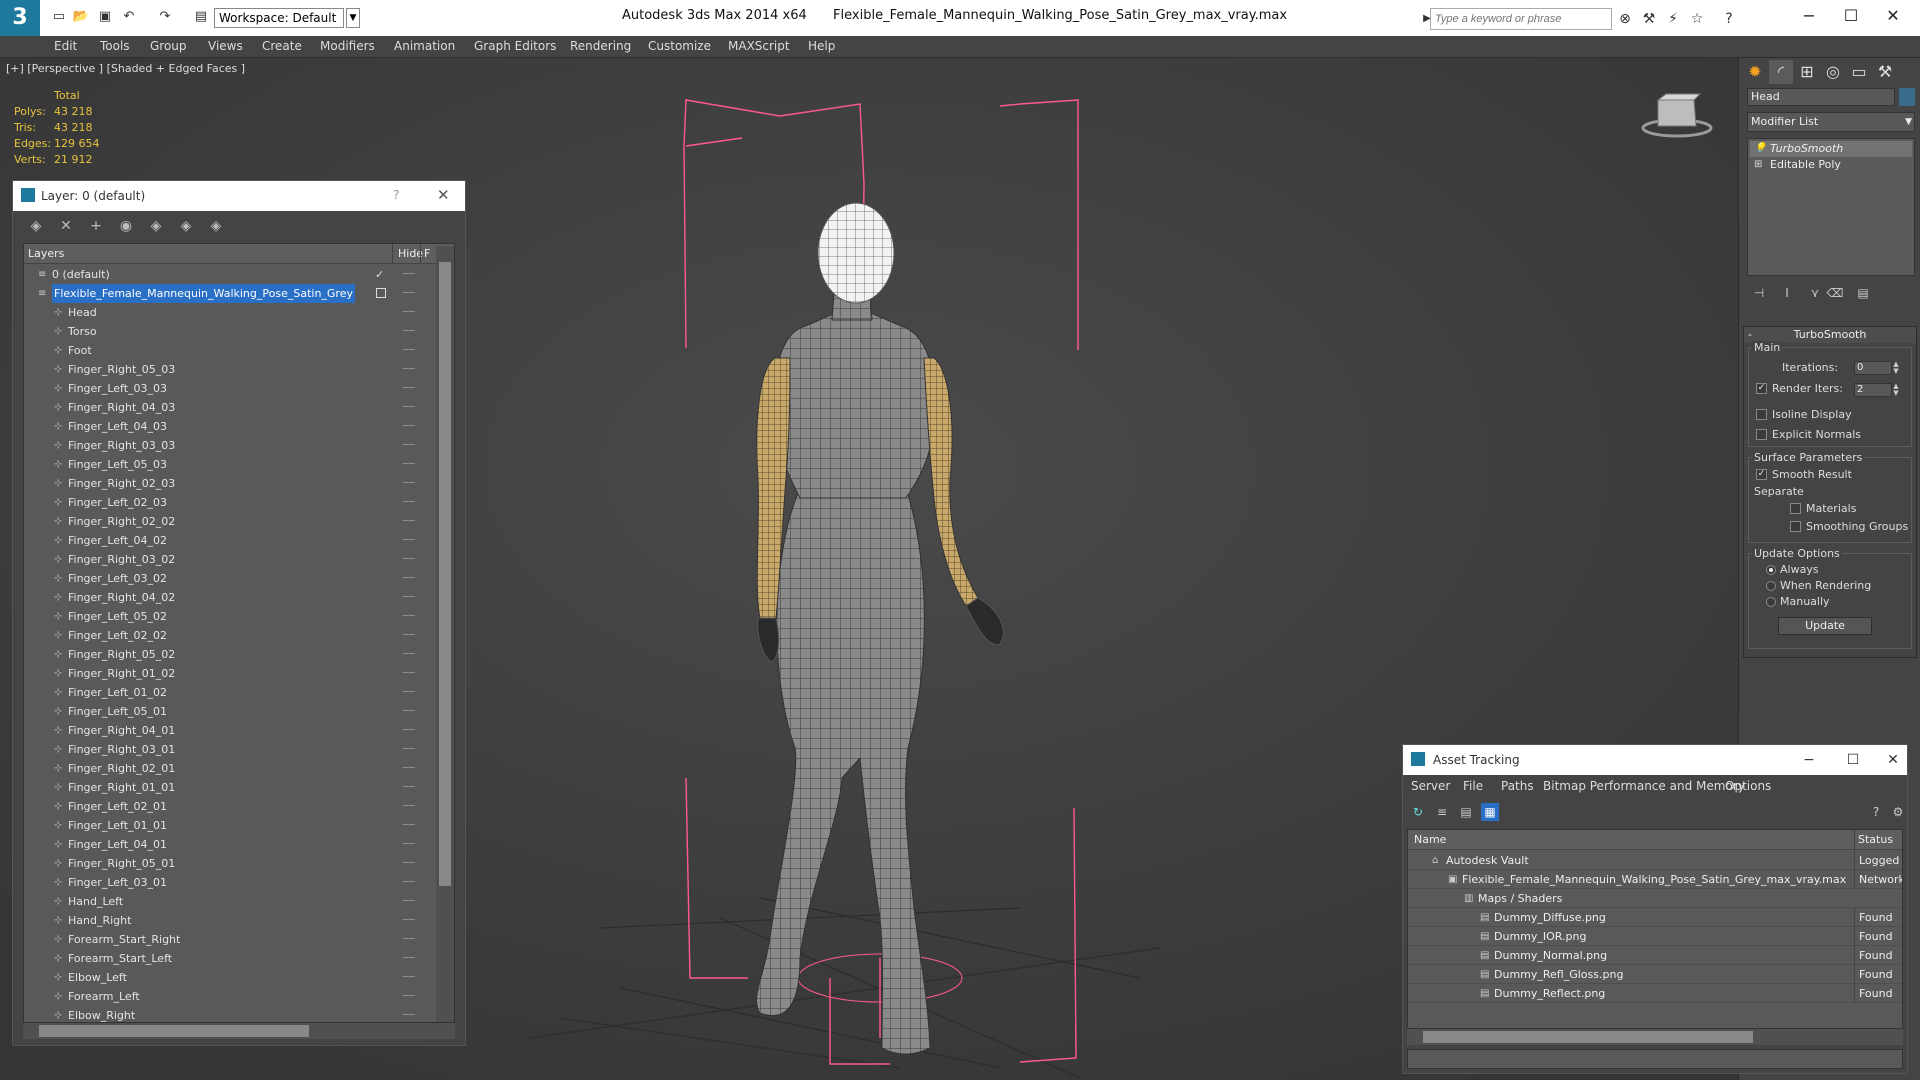 This screenshot has height=1080, width=1920. I want to click on asset-row: ▤ Dummy_Refl_Gloss.png Found, so click(1655, 974).